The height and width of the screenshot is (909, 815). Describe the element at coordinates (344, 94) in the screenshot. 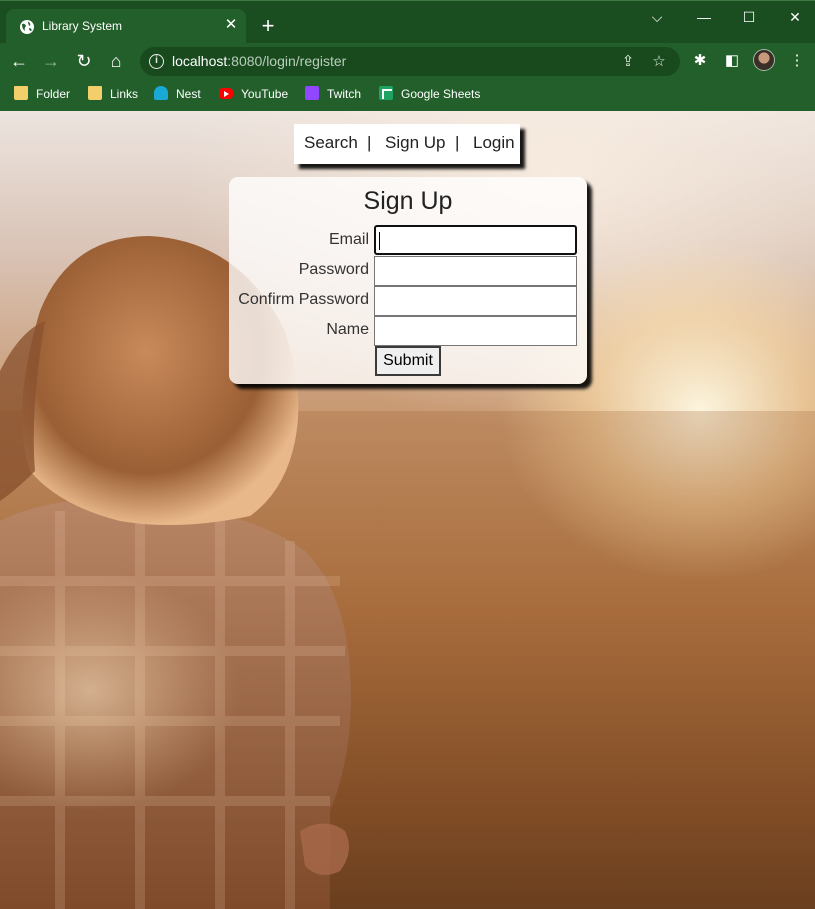

I see `bookmark-label: Twitch` at that location.